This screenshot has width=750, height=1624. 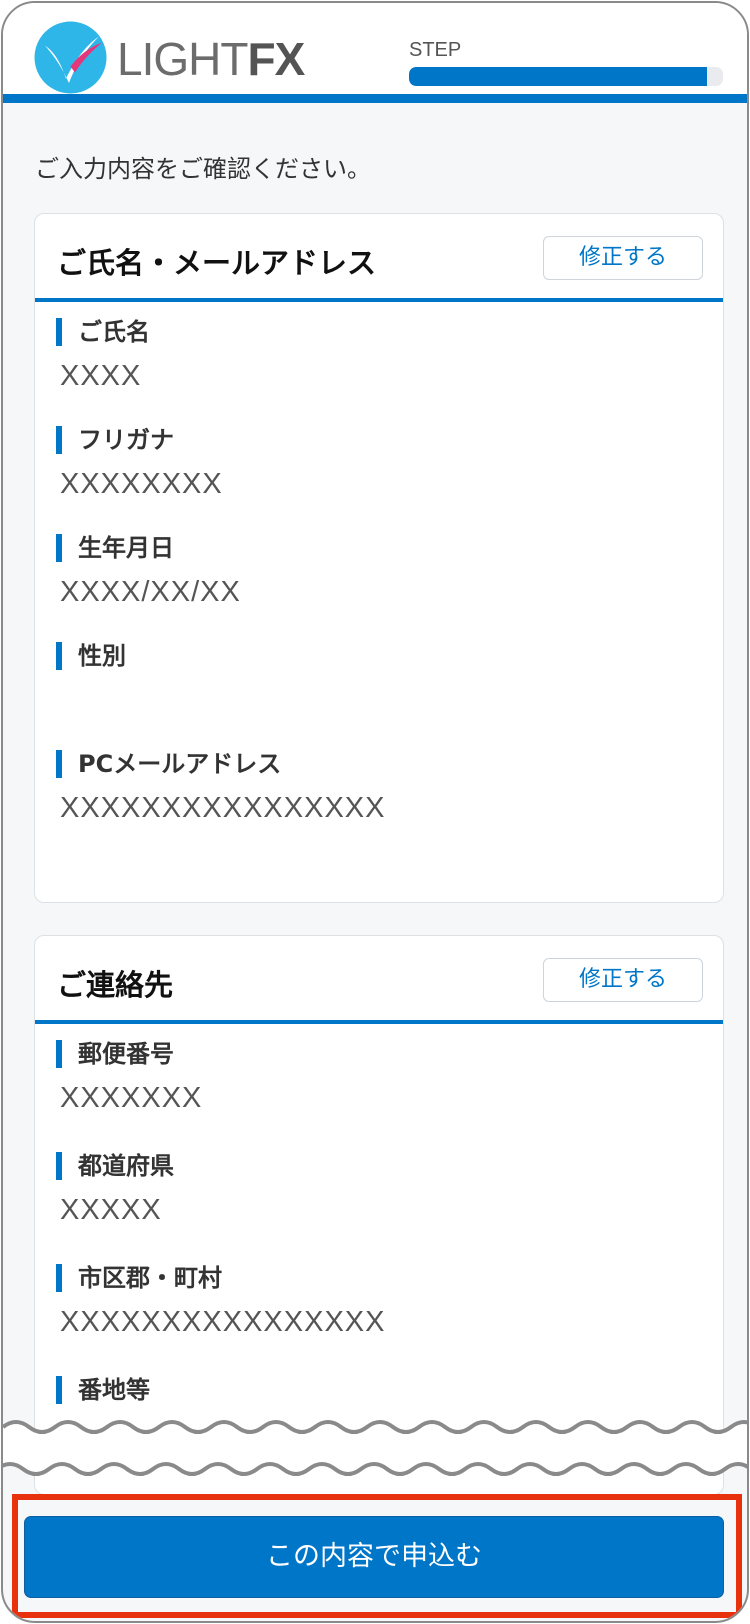 I want to click on field-value: XXXXX, so click(x=111, y=1210).